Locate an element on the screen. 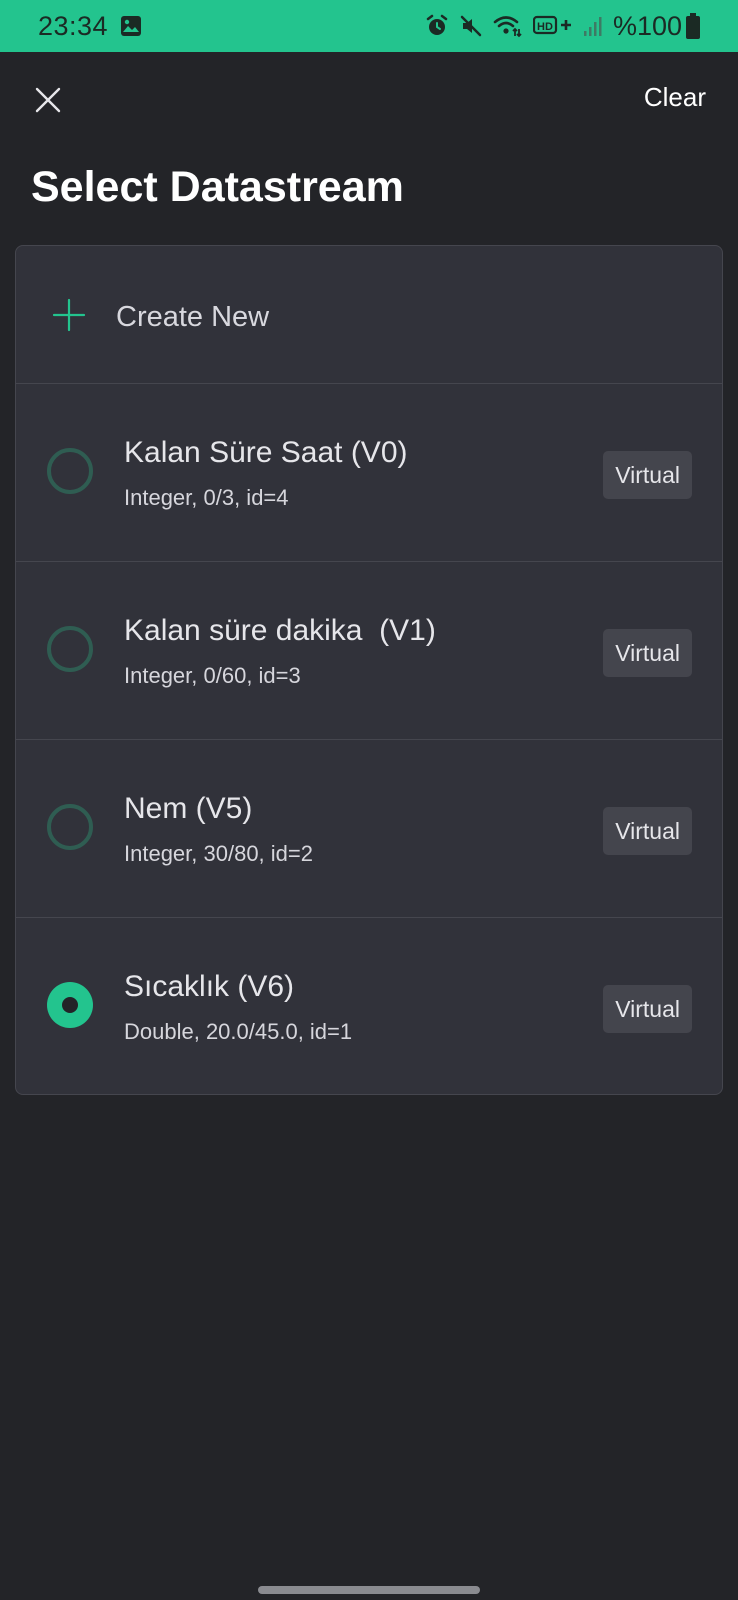  status-time: 23:34 is located at coordinates (73, 25).